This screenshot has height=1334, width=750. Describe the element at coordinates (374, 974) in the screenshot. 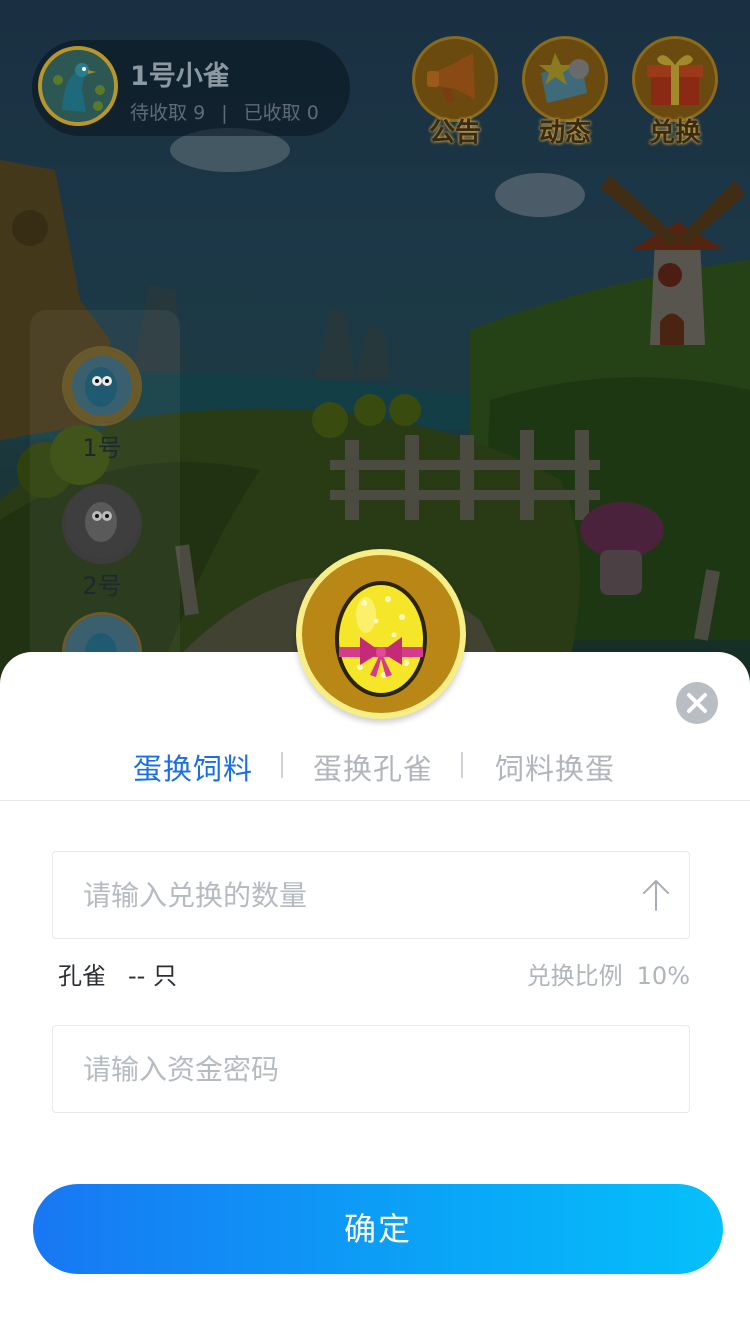

I see `exchange-info-row: 孔雀 -- 只 兑换比例 10%` at that location.